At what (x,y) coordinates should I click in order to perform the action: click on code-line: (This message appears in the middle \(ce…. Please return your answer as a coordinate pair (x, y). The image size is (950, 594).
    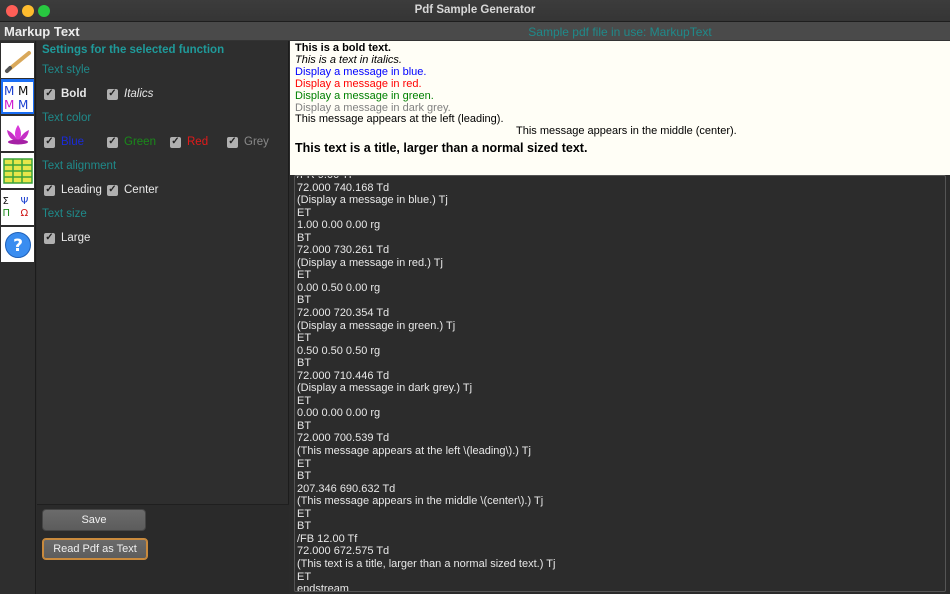
    Looking at the image, I should click on (420, 501).